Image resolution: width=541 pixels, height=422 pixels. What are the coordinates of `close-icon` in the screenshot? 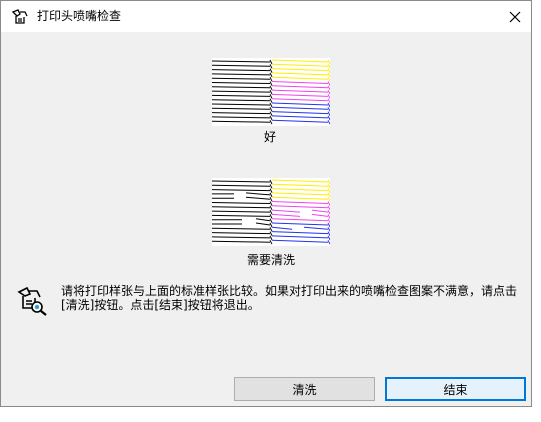 It's located at (515, 16).